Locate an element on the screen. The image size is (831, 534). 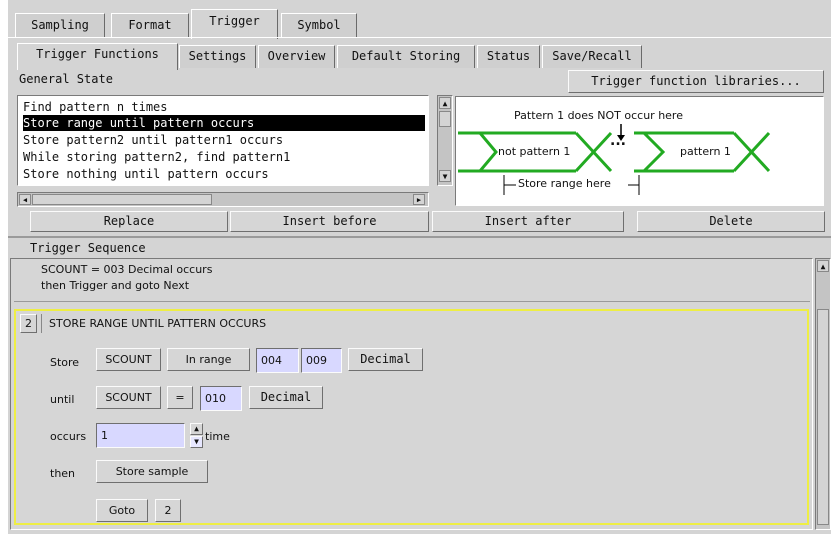
divider is located at coordinates (419, 237).